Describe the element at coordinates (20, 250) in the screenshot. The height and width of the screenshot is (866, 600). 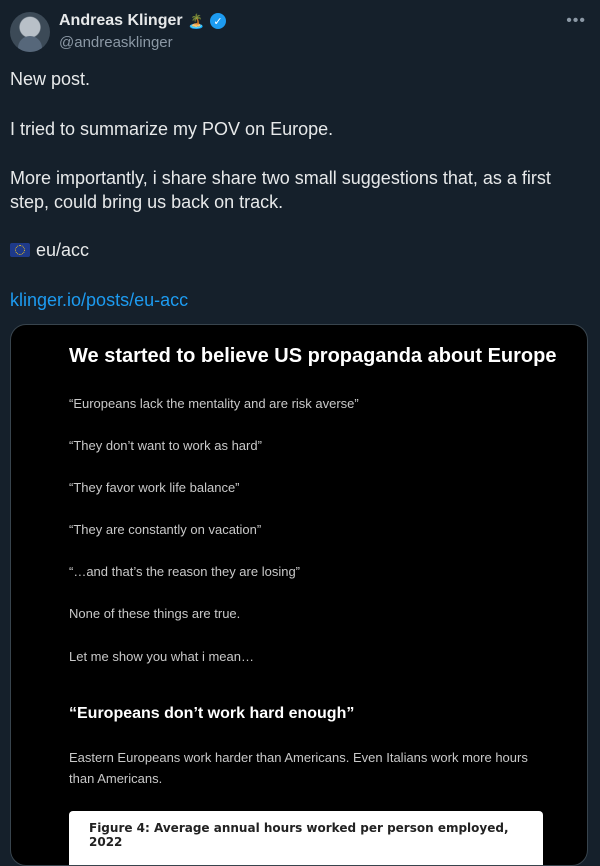
I see `eu-flag-icon` at that location.